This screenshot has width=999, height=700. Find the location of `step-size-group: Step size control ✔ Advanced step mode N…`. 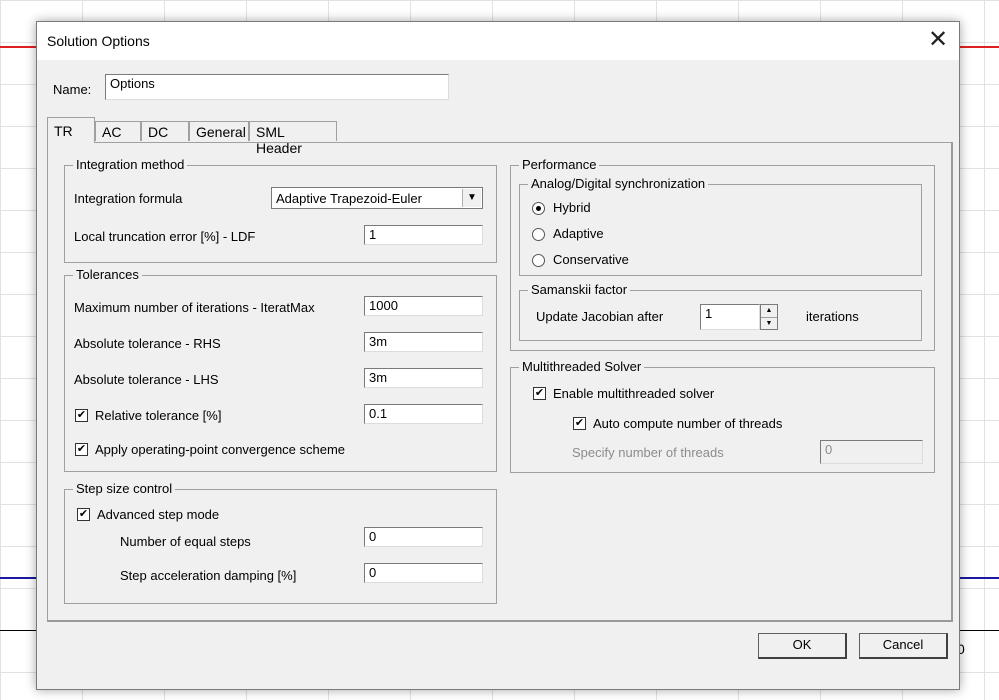

step-size-group: Step size control ✔ Advanced step mode N… is located at coordinates (280, 542).